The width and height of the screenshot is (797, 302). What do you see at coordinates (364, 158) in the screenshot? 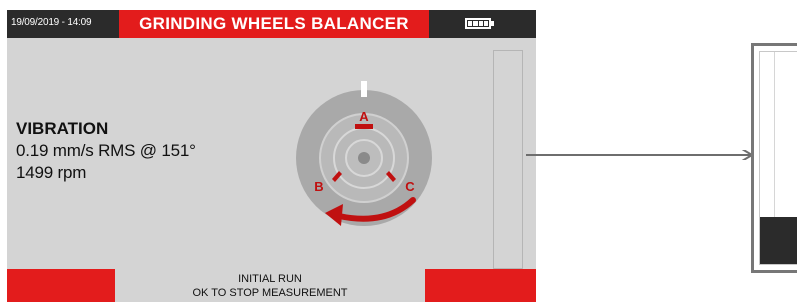
I see `wheel-hub` at bounding box center [364, 158].